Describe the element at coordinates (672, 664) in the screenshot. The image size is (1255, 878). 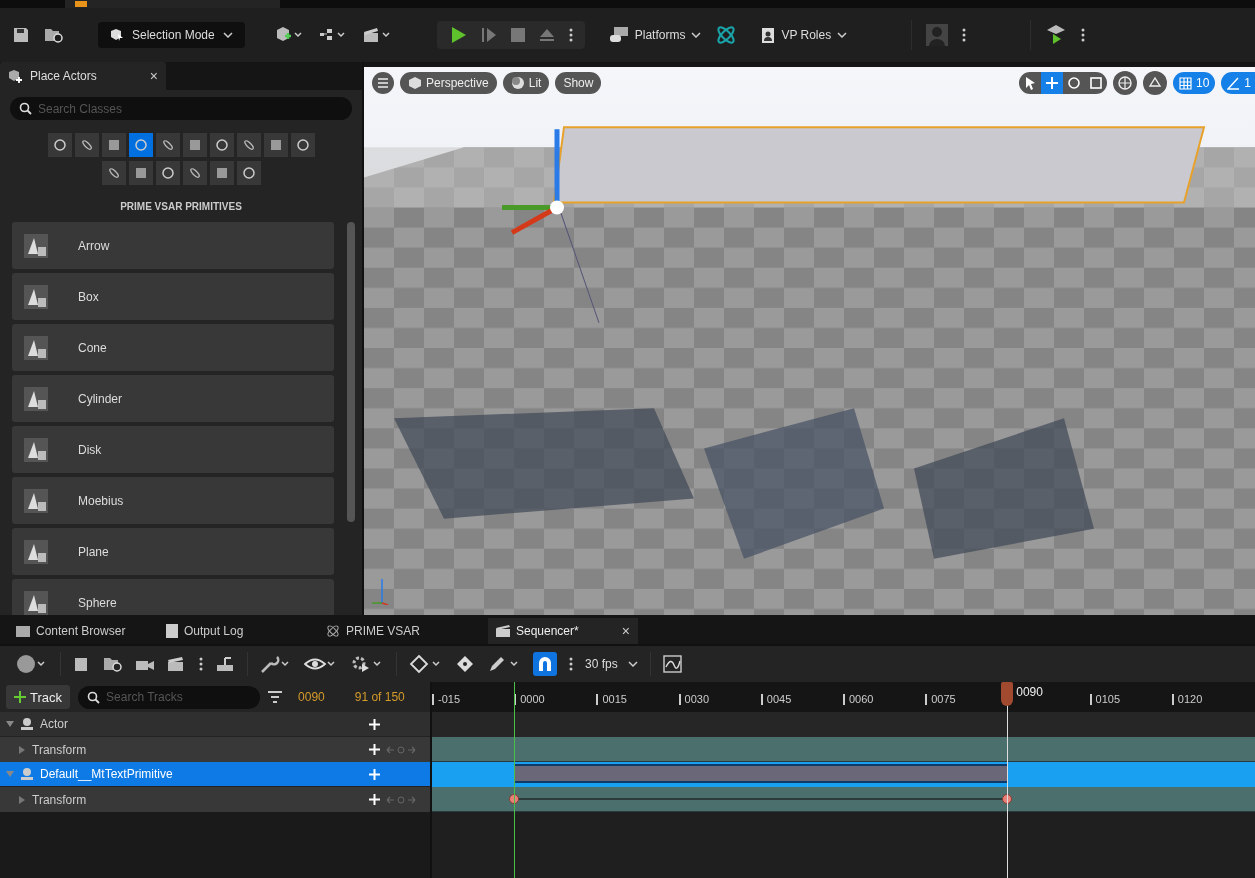
I see `curve-editor-icon` at that location.